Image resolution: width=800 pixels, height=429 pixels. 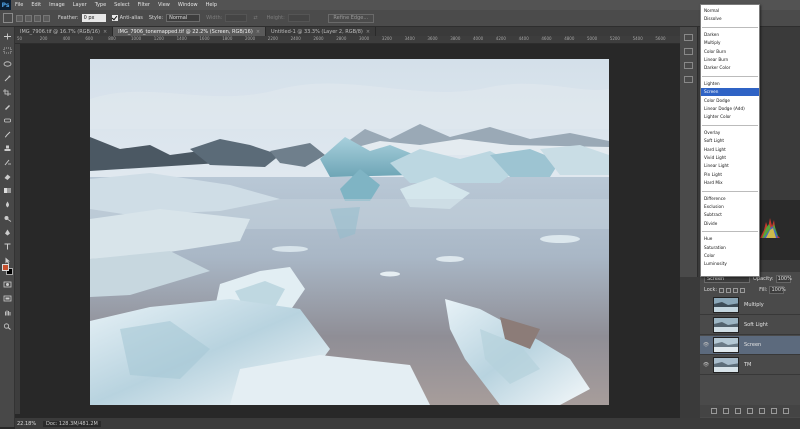 What do you see at coordinates (730, 158) in the screenshot?
I see `blend-mode-option: Vivid Light` at bounding box center [730, 158].